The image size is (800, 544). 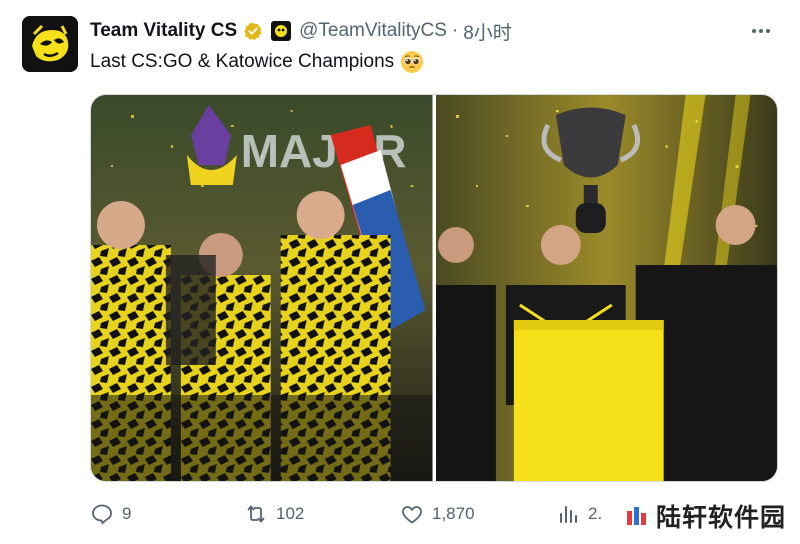 I want to click on tweet-header: Team Vitality CS @TeamVitalityCS · 8小时, so click(x=430, y=31).